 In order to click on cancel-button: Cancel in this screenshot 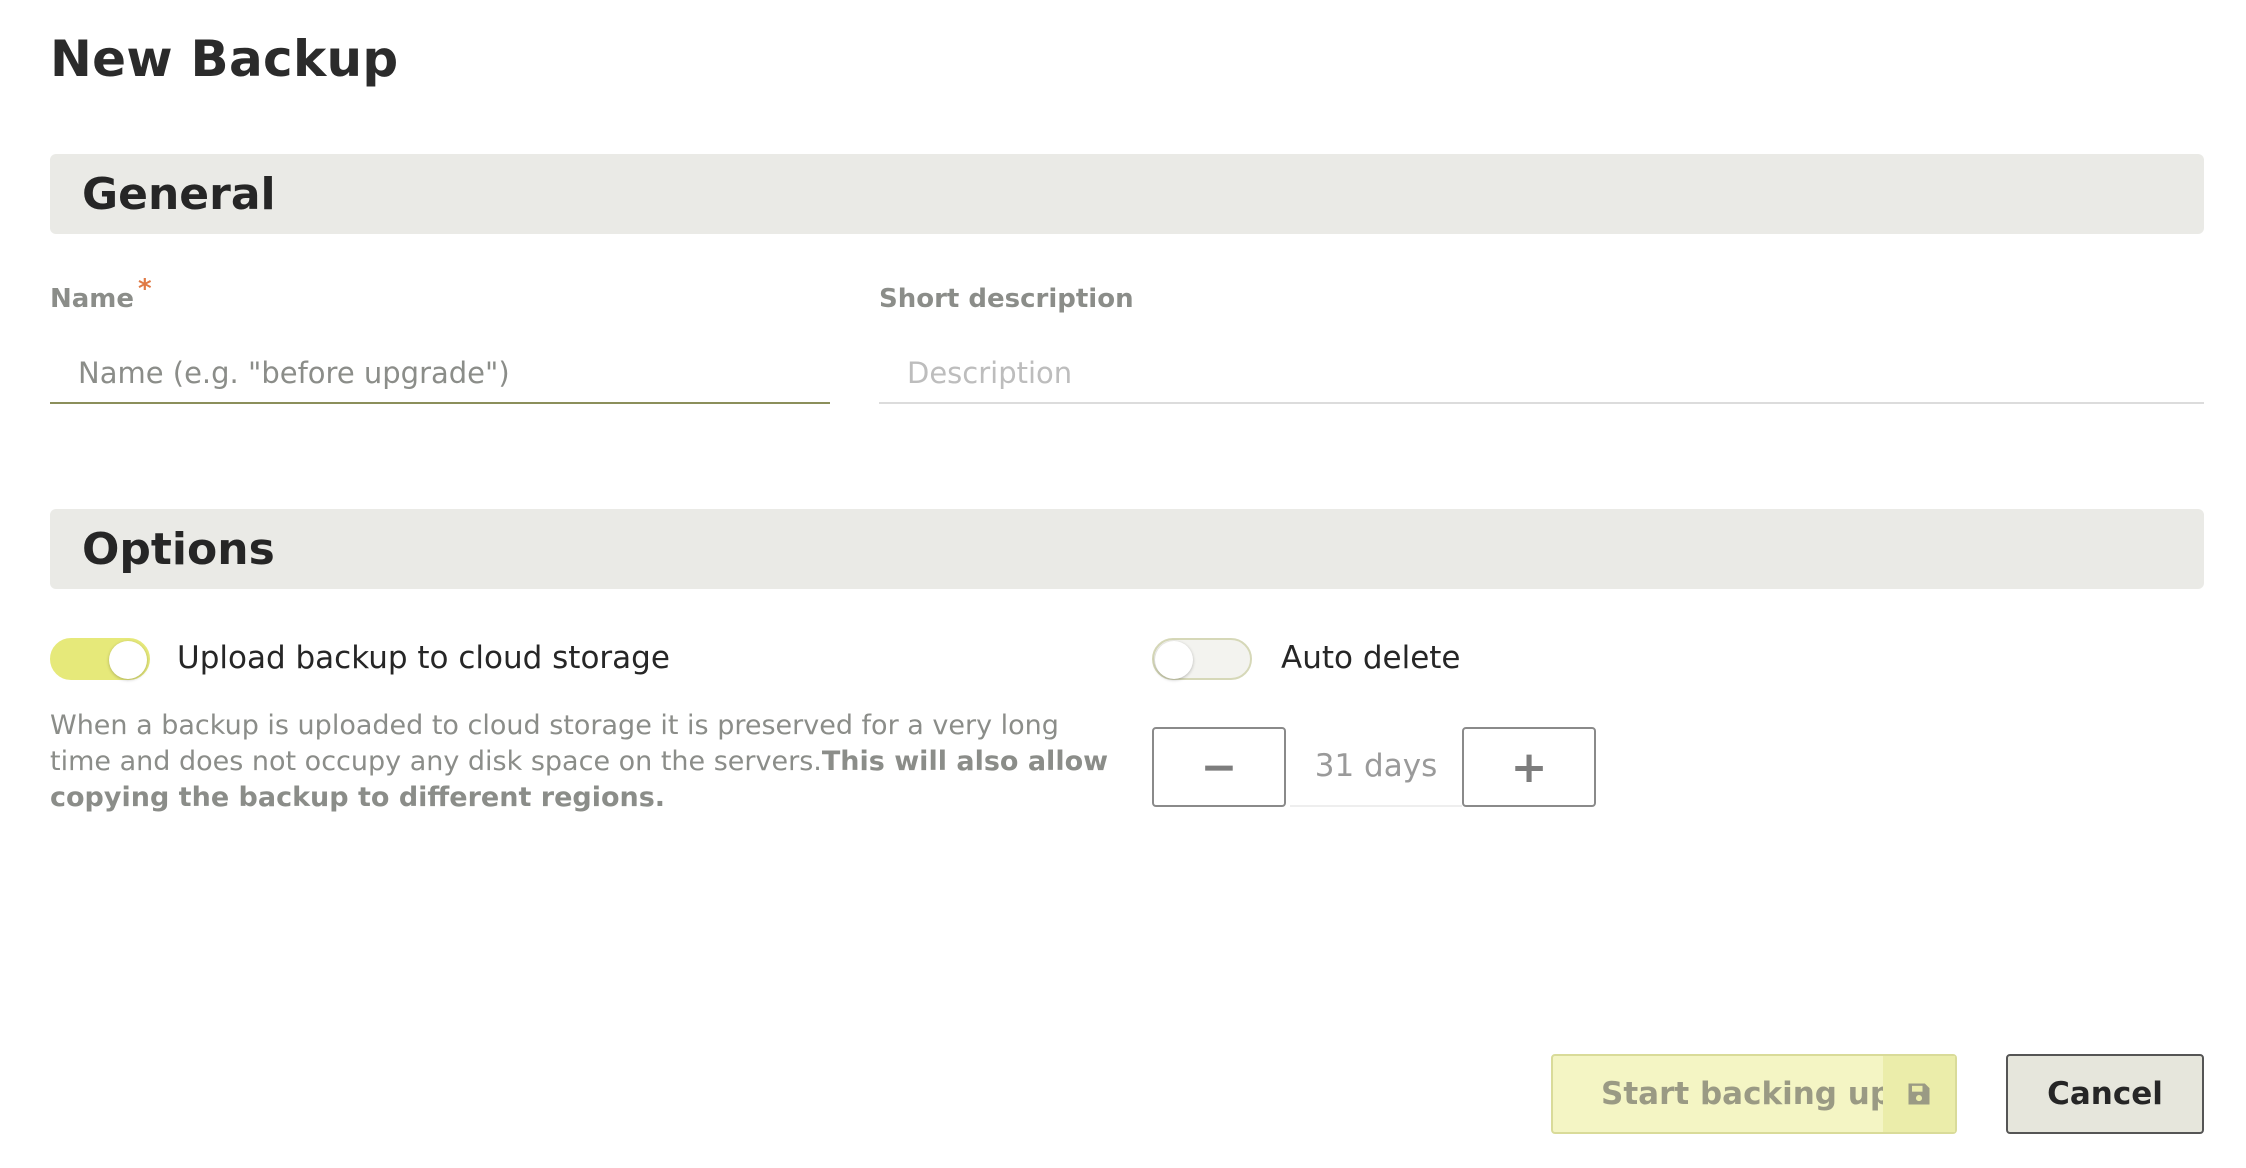, I will do `click(2105, 1094)`.